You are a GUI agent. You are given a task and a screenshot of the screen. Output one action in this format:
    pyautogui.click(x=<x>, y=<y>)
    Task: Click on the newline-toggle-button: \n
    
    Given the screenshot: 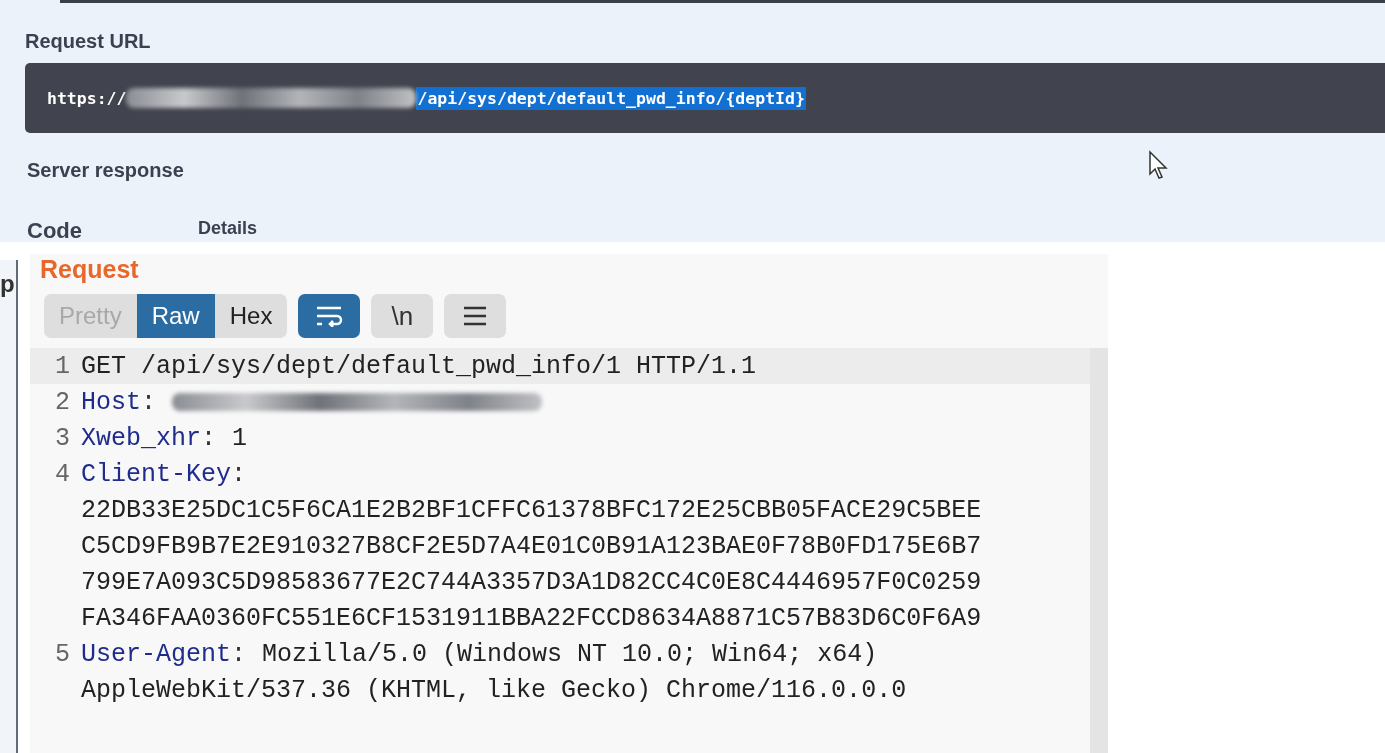 What is the action you would take?
    pyautogui.click(x=402, y=316)
    